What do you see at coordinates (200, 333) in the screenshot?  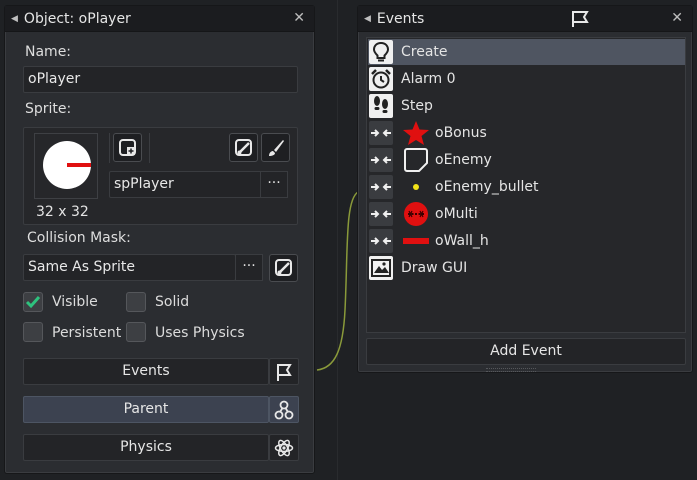 I see `uses-physics-label: Uses Physics` at bounding box center [200, 333].